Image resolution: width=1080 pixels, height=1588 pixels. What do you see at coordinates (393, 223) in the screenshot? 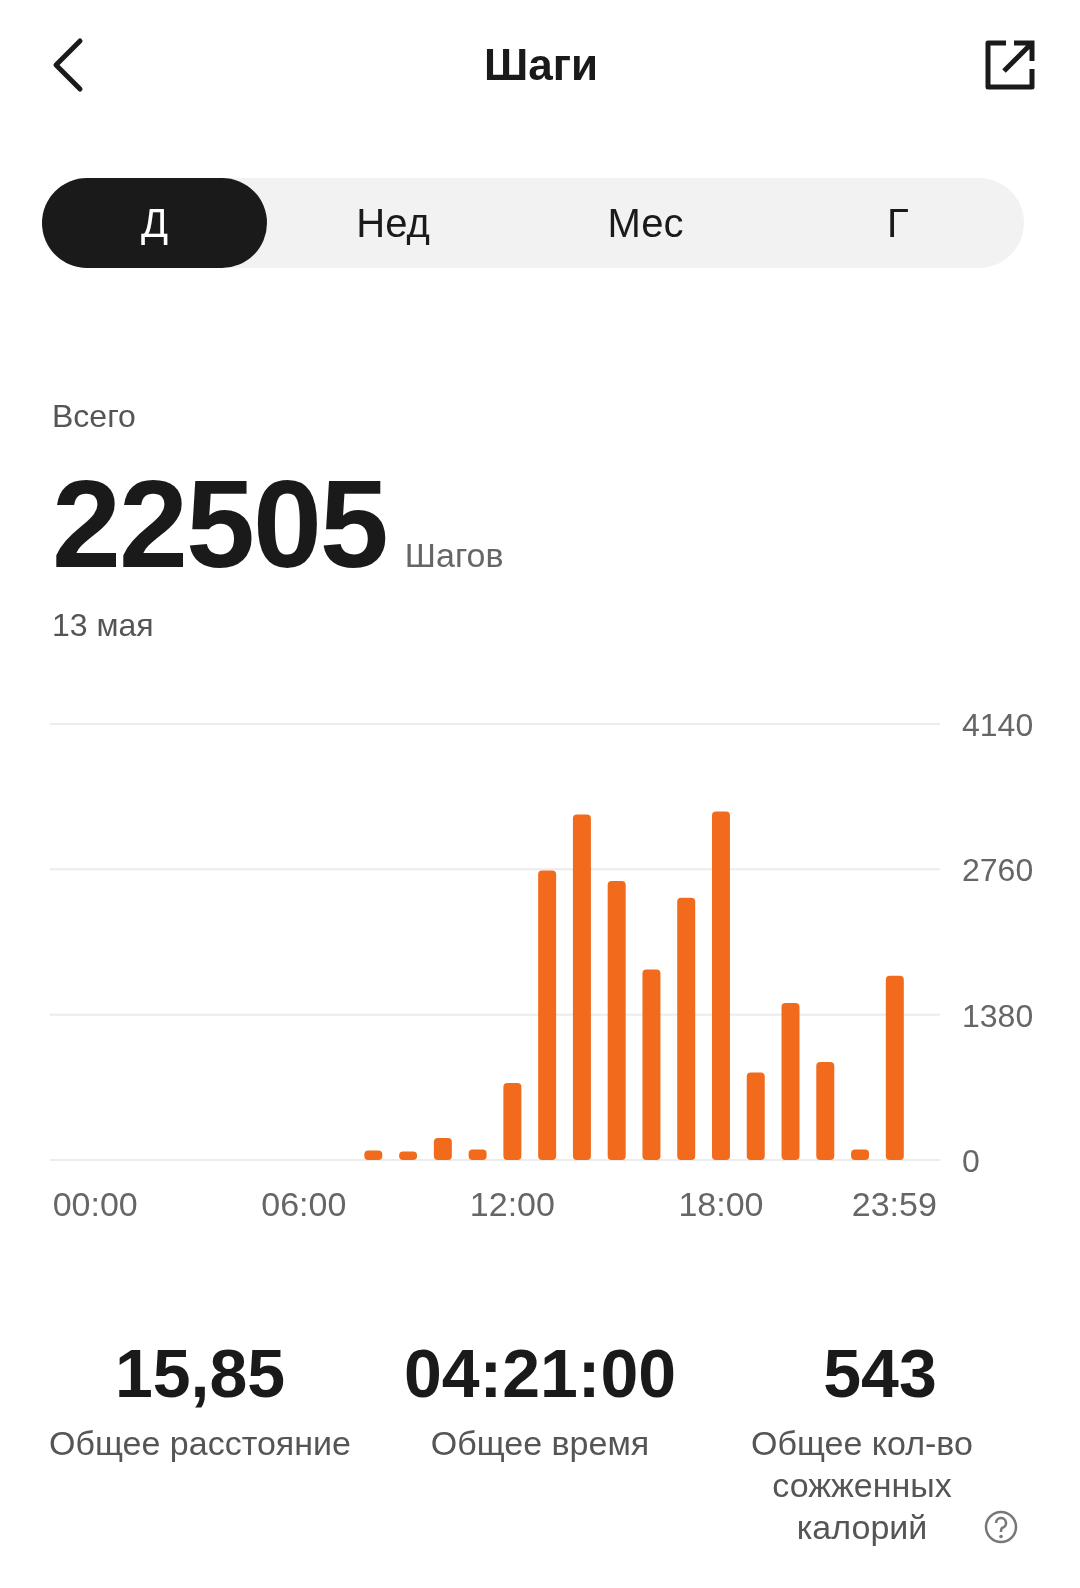
I see `period-tab: Нед` at bounding box center [393, 223].